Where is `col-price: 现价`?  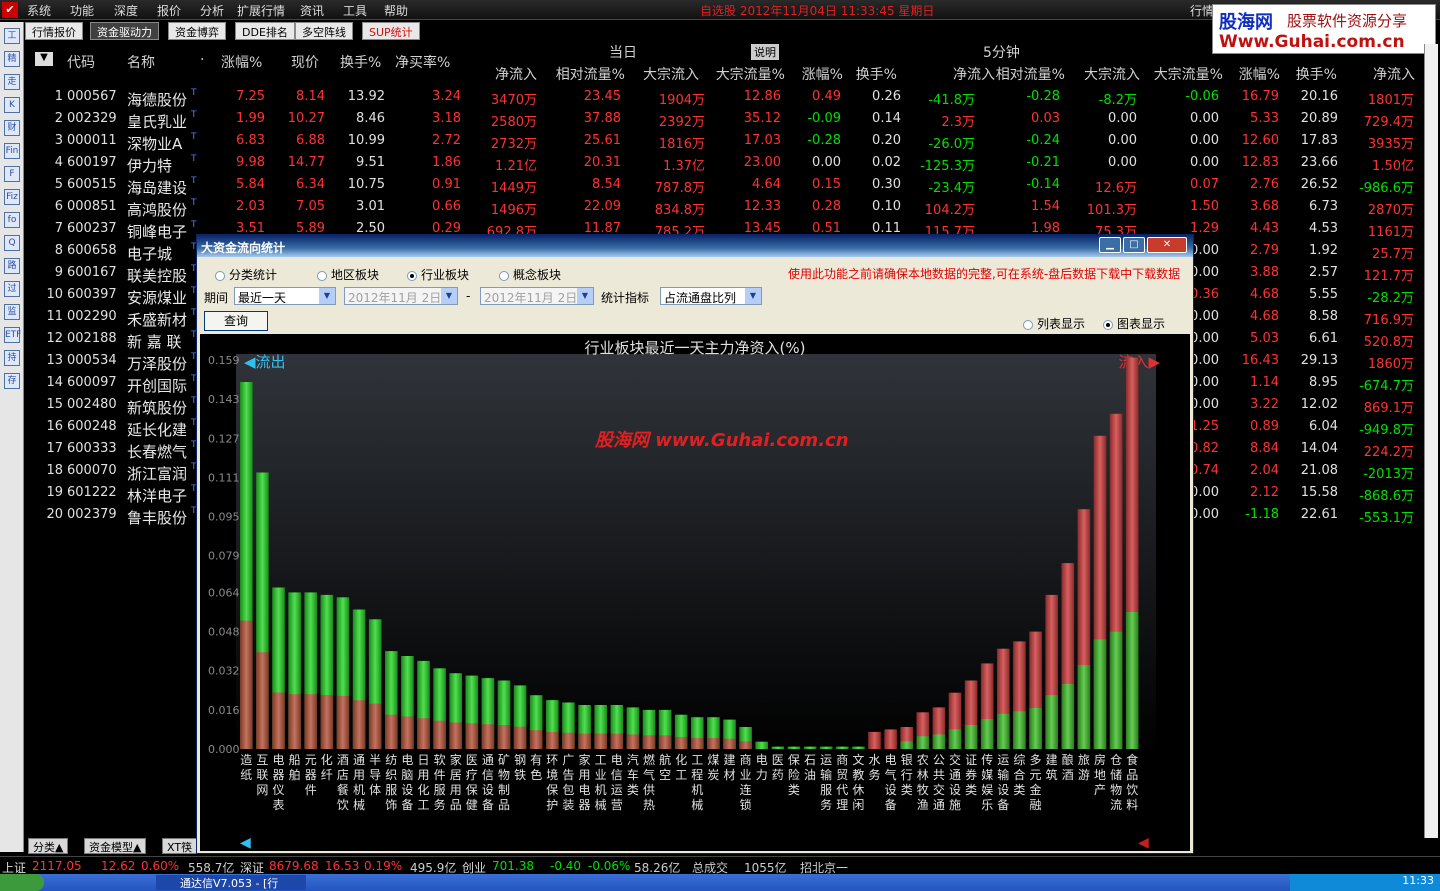
col-price: 现价 is located at coordinates (305, 63).